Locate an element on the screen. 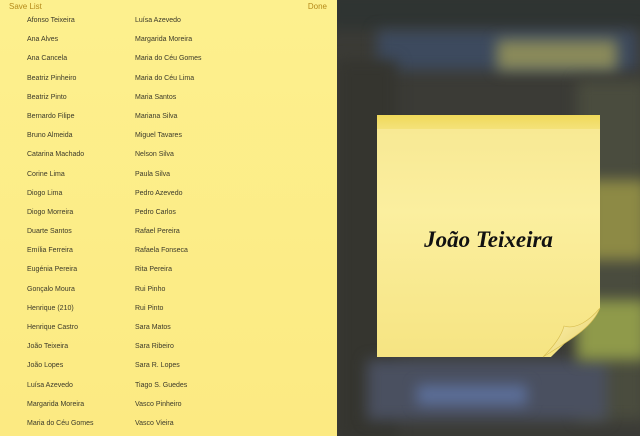 The image size is (640, 436). name-list-item: Henrique Castro is located at coordinates (77, 327).